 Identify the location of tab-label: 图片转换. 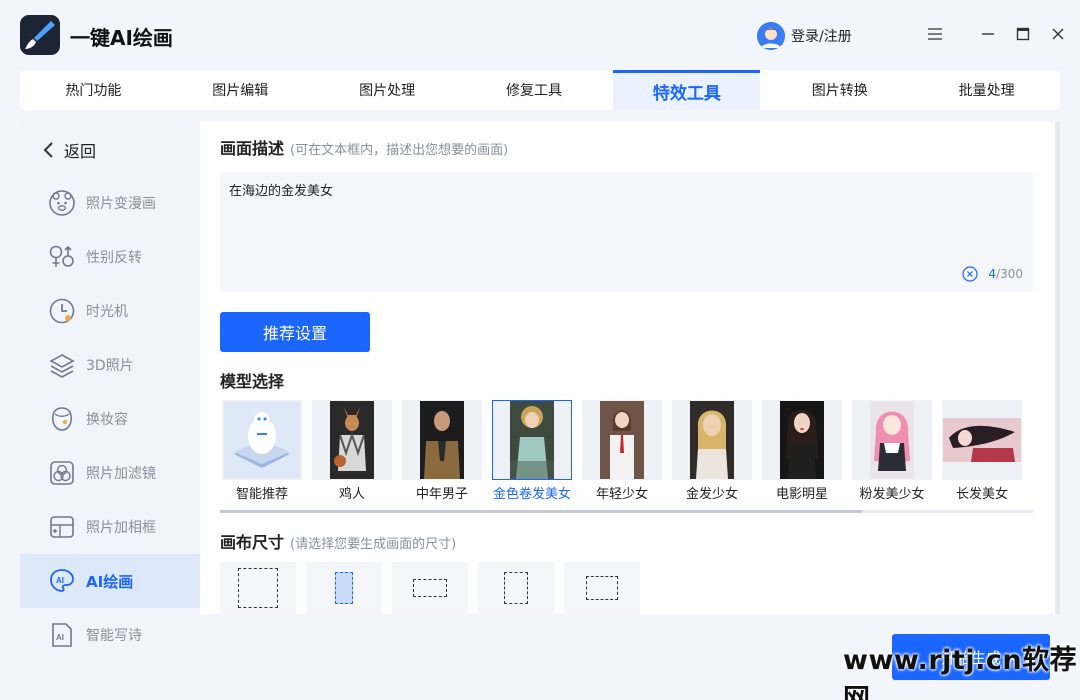
(839, 91).